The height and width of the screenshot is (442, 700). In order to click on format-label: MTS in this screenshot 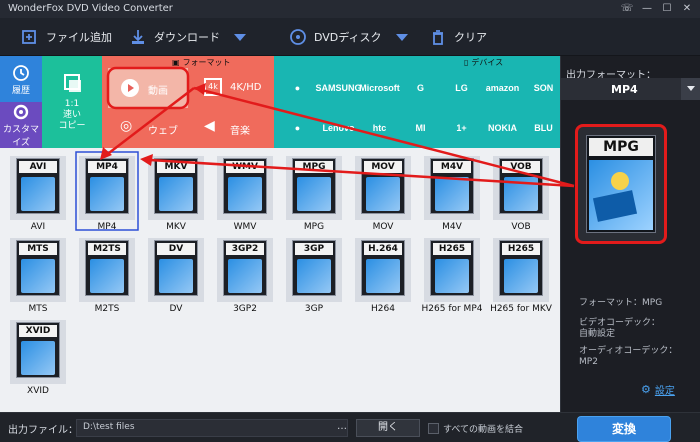, I will do `click(38, 309)`.